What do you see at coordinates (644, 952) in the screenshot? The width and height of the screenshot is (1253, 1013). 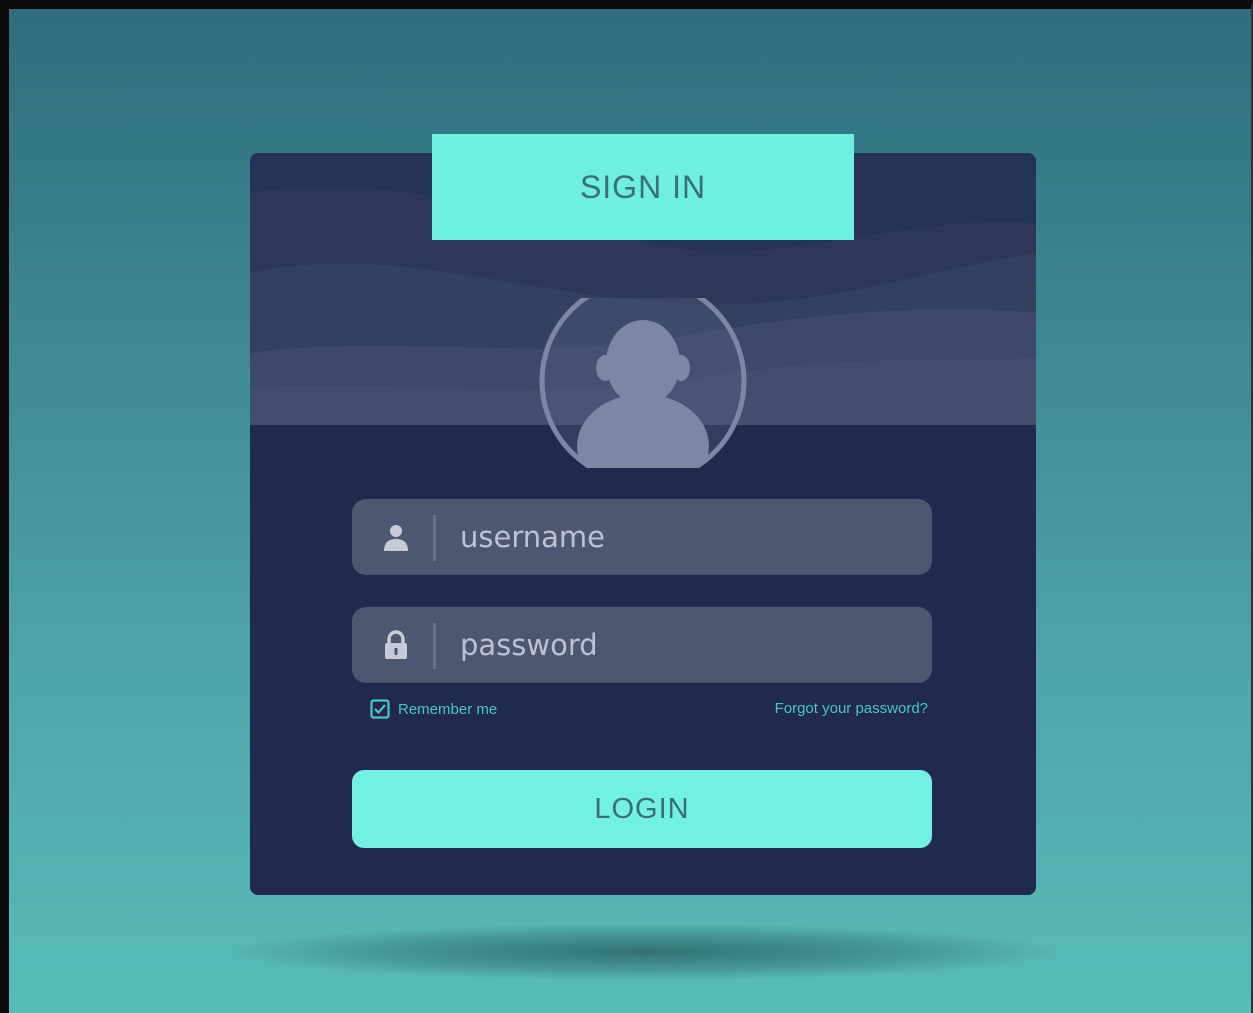 I see `card-shadow` at bounding box center [644, 952].